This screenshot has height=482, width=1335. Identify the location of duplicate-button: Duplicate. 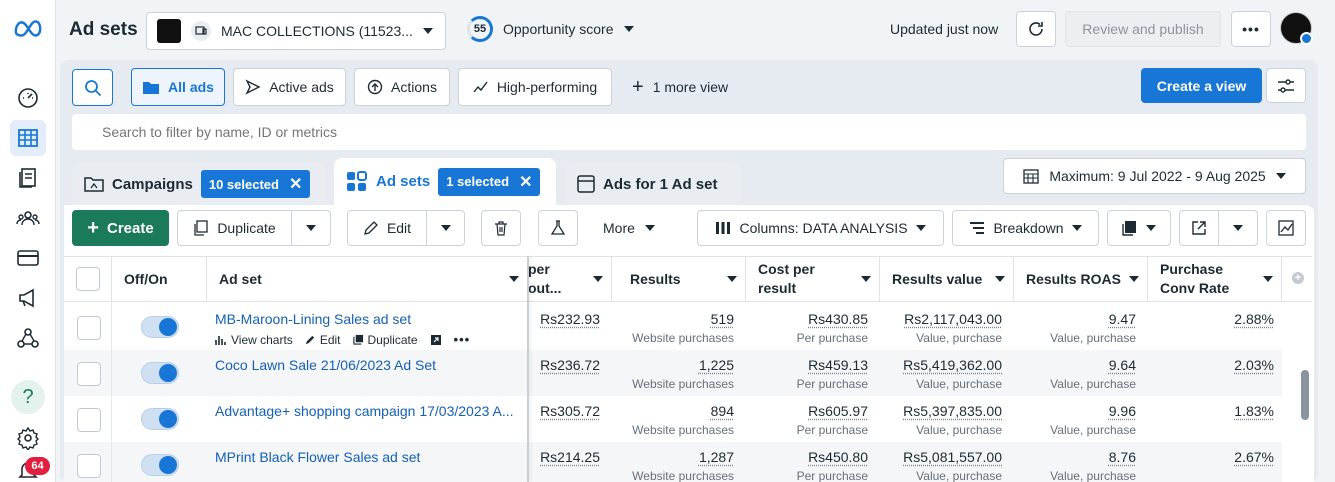
(234, 228).